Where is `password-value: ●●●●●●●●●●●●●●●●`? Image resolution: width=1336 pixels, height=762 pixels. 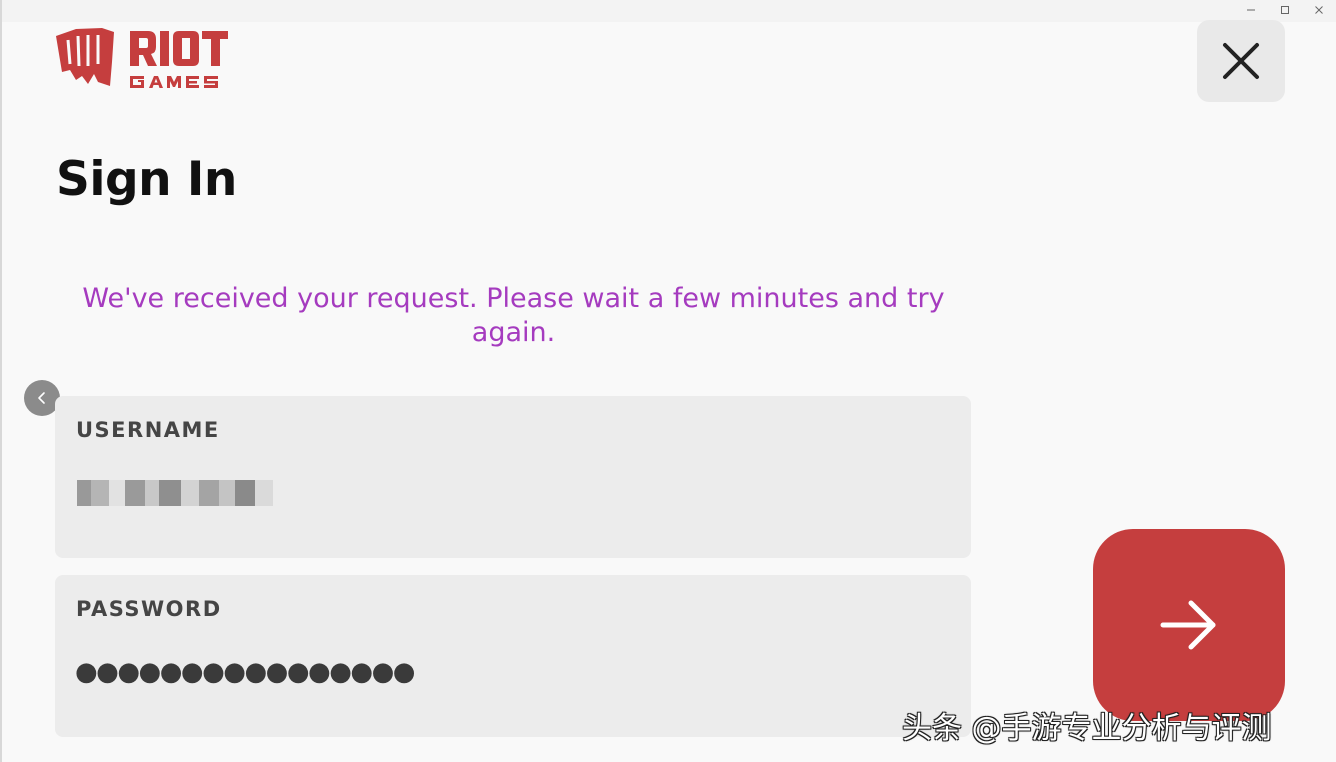 password-value: ●●●●●●●●●●●●●●●● is located at coordinates (245, 672).